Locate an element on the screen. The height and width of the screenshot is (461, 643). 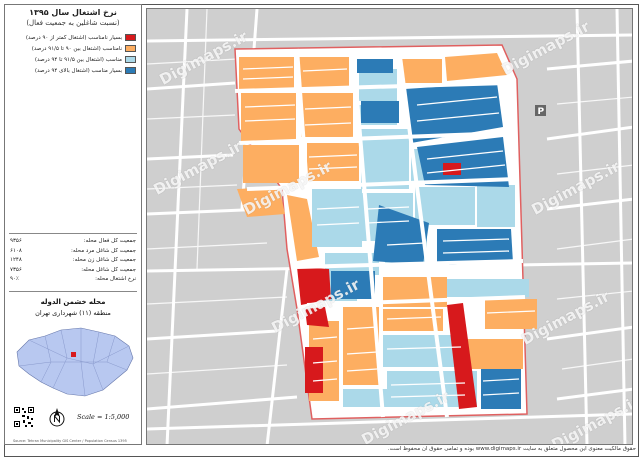
locator-minimap is located at coordinates (74, 362).